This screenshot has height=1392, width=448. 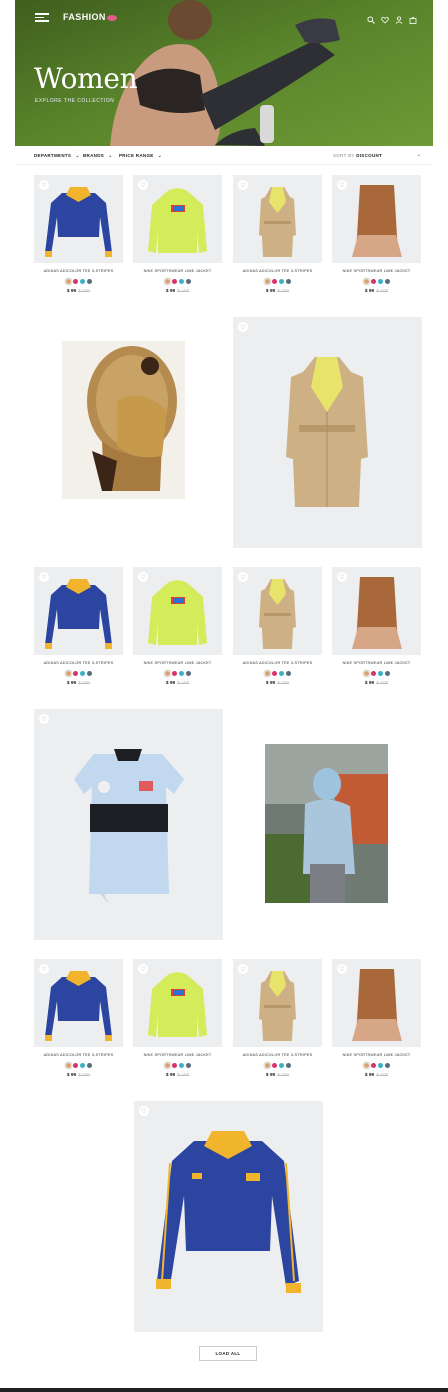 What do you see at coordinates (74, 101) in the screenshot?
I see `hero-subtitle: EXPLORE THE COLLECTION` at bounding box center [74, 101].